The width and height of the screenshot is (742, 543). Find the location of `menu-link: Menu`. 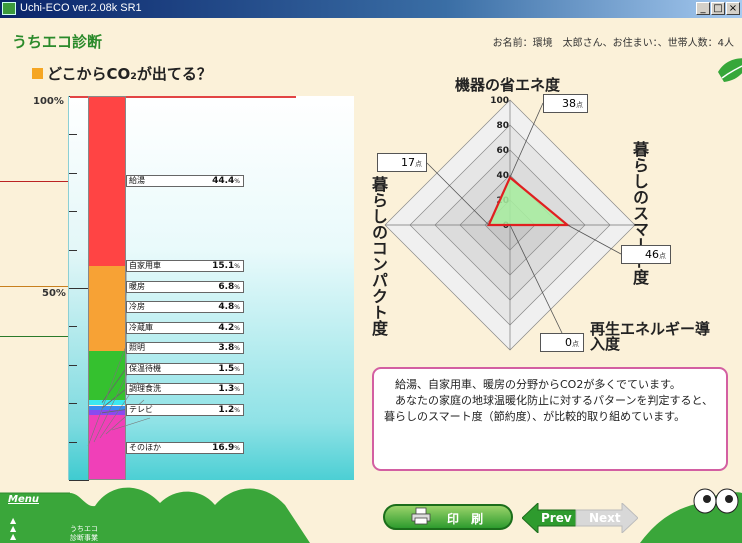

menu-link: Menu is located at coordinates (23, 499).